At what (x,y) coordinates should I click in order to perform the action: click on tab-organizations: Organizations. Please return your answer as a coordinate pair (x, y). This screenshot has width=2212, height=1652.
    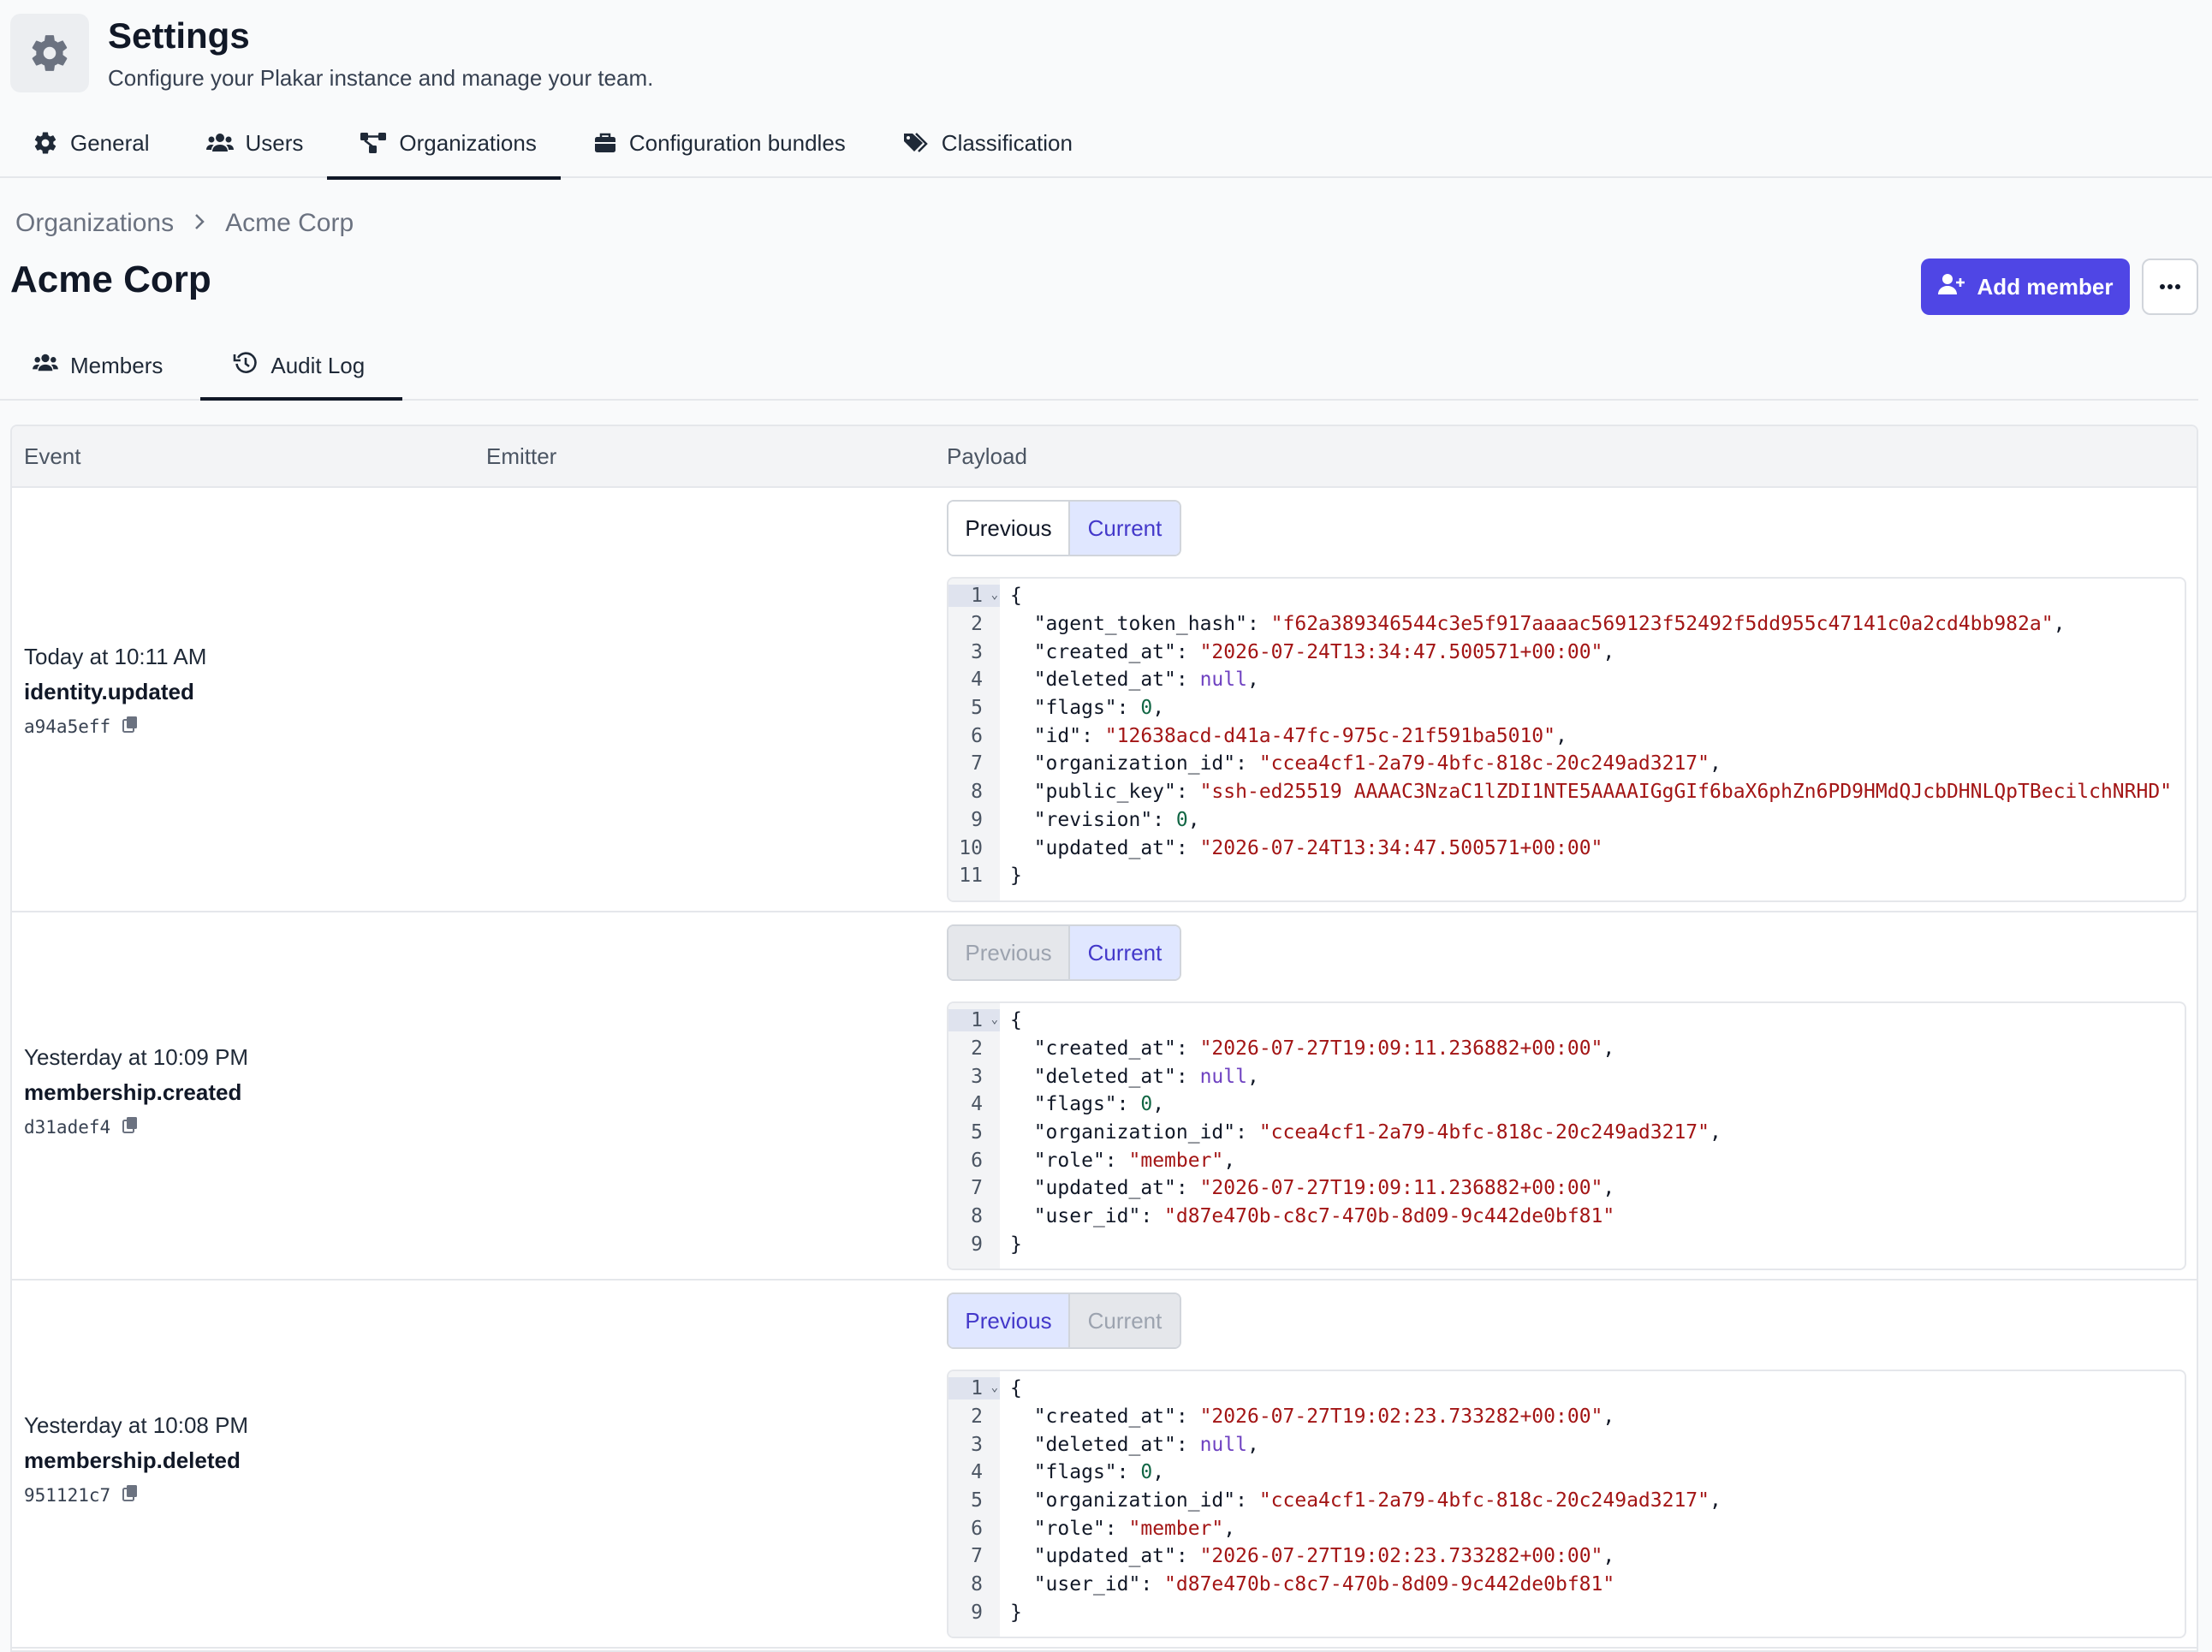
    Looking at the image, I should click on (444, 146).